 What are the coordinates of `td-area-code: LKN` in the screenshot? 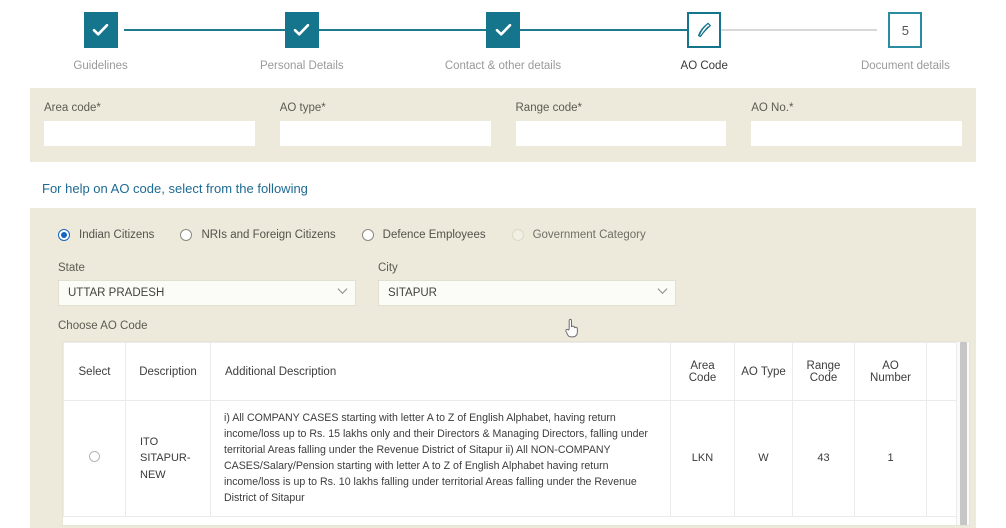 It's located at (702, 458).